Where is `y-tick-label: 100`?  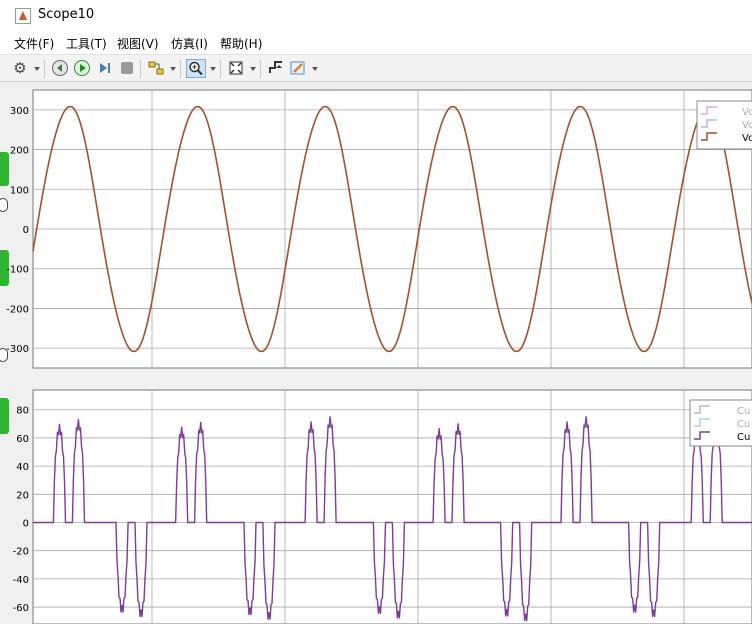 y-tick-label: 100 is located at coordinates (19, 190).